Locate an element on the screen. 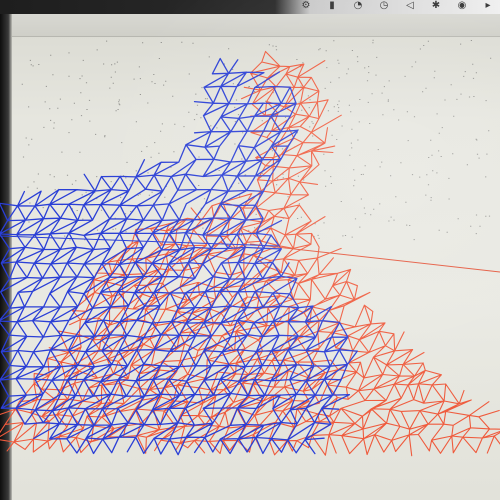 Image resolution: width=500 pixels, height=500 pixels. blue-axis-line is located at coordinates (139, 241).